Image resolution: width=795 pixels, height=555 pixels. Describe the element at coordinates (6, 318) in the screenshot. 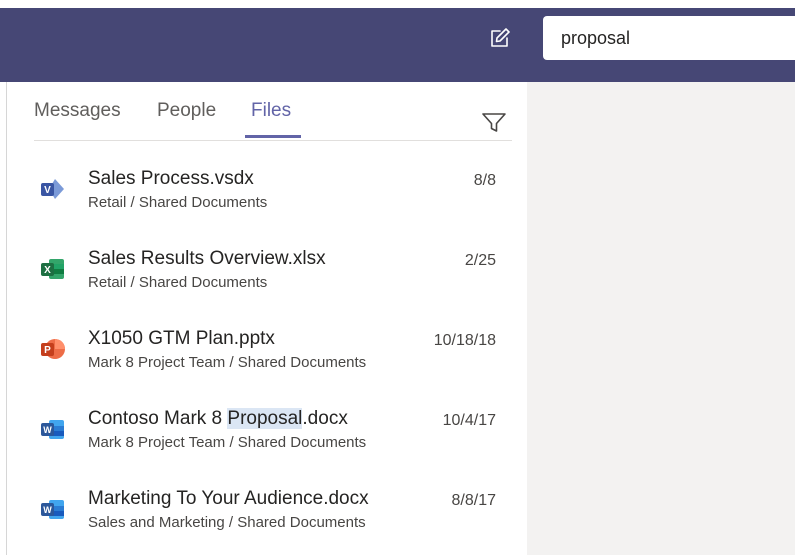

I see `pane-border` at that location.